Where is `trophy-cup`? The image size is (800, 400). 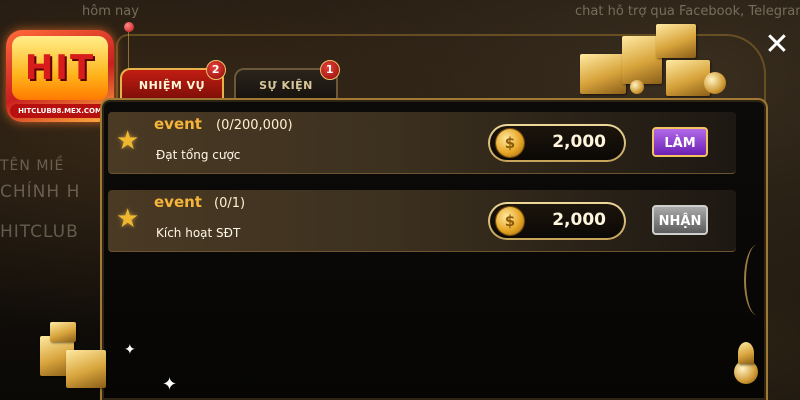
trophy-cup is located at coordinates (746, 353).